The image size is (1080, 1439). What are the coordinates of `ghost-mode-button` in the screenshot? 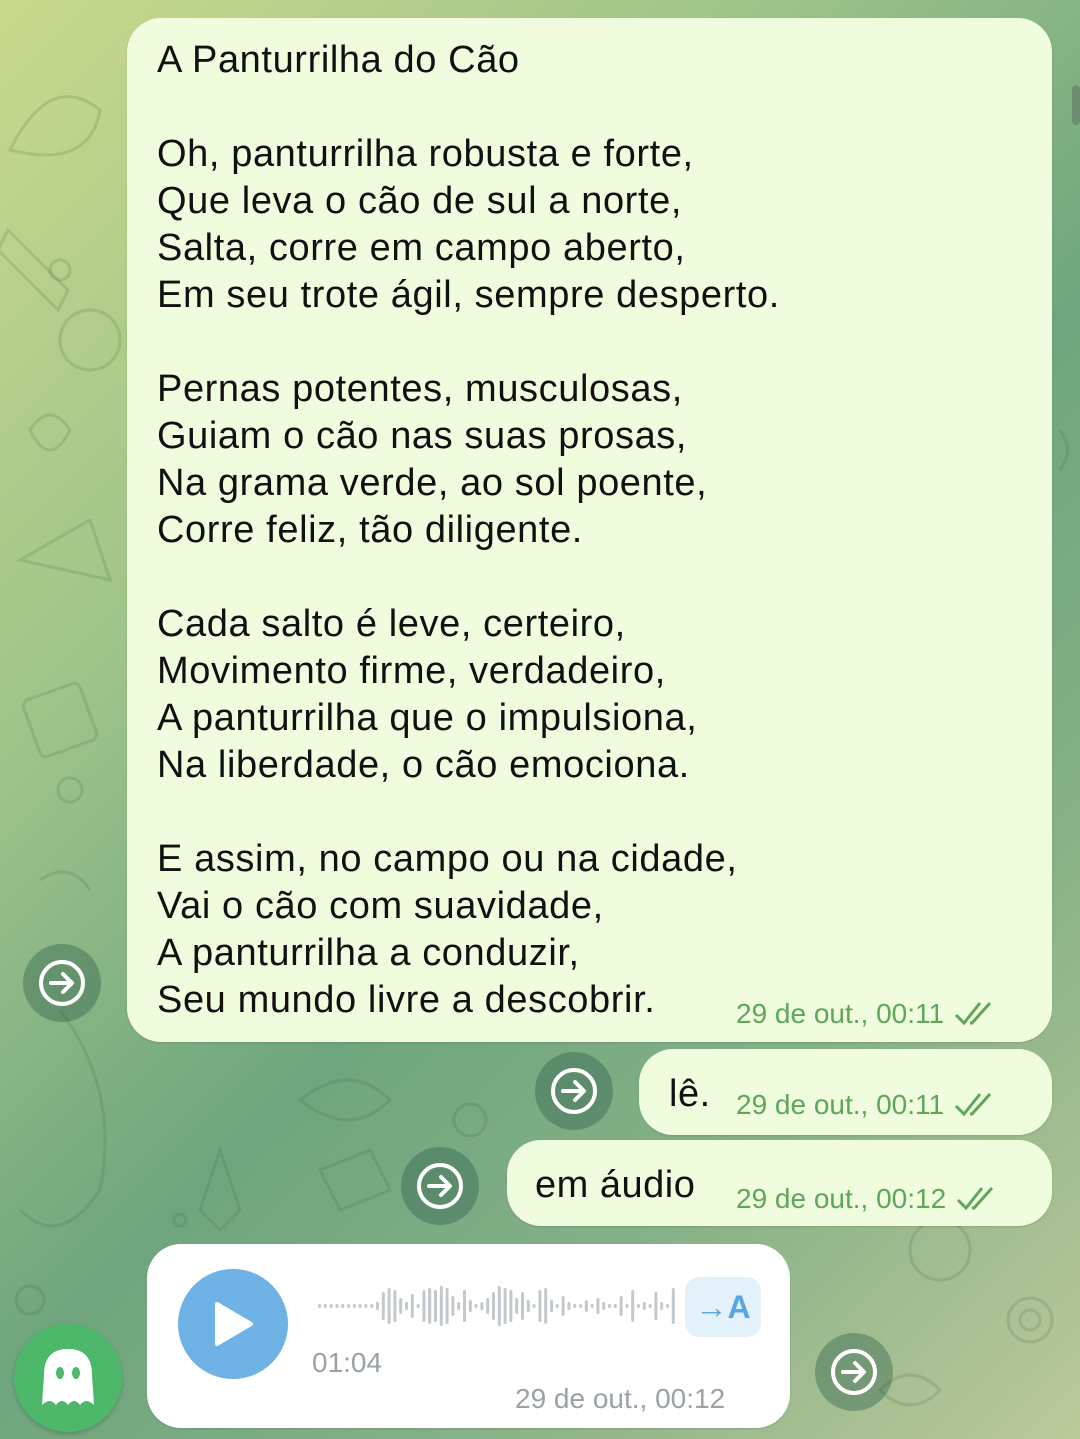 It's located at (68, 1378).